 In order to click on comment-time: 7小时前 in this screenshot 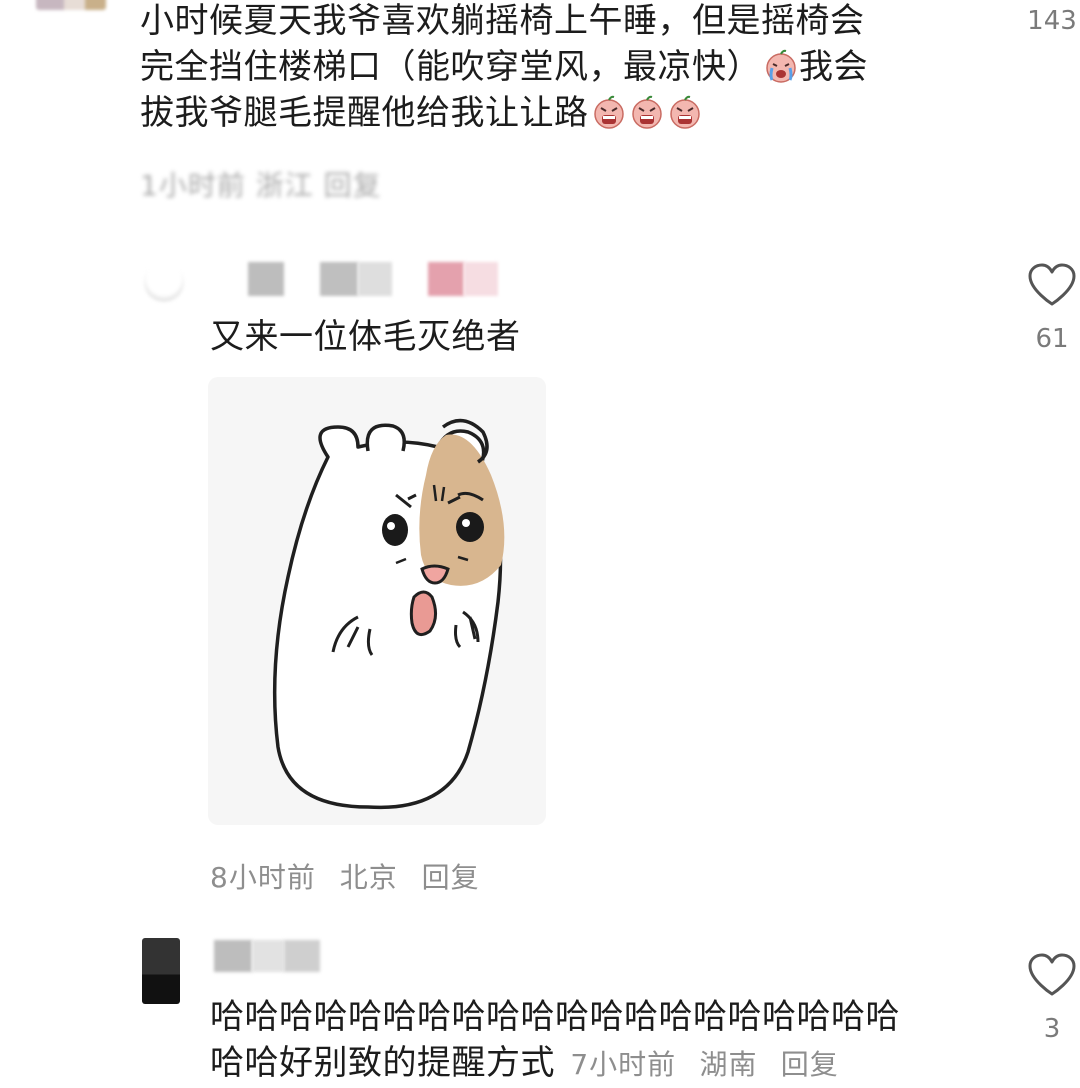, I will do `click(623, 1064)`.